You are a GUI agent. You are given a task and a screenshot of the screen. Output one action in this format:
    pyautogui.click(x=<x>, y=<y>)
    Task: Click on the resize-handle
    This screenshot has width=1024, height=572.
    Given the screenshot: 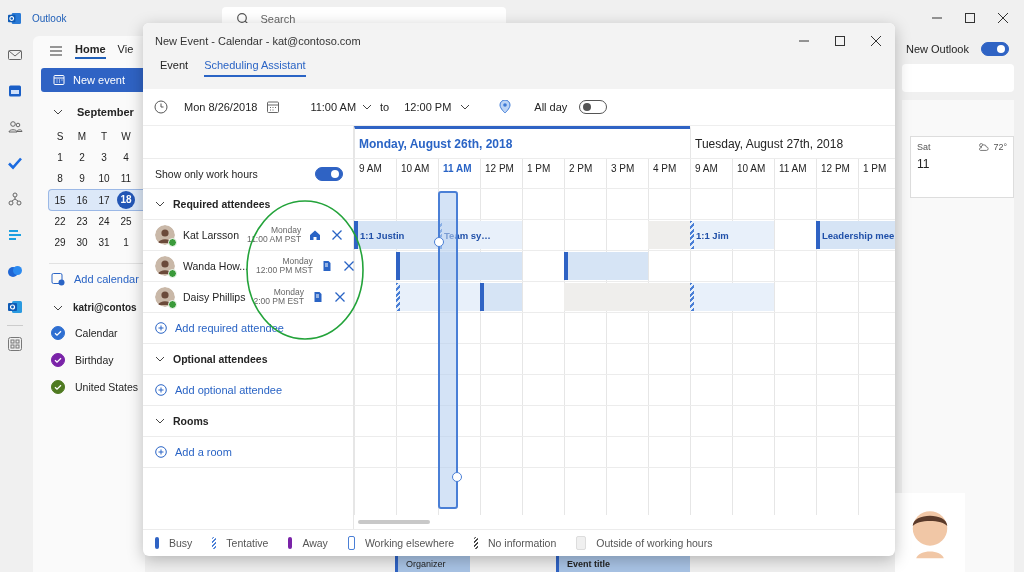 What is the action you would take?
    pyautogui.click(x=457, y=477)
    